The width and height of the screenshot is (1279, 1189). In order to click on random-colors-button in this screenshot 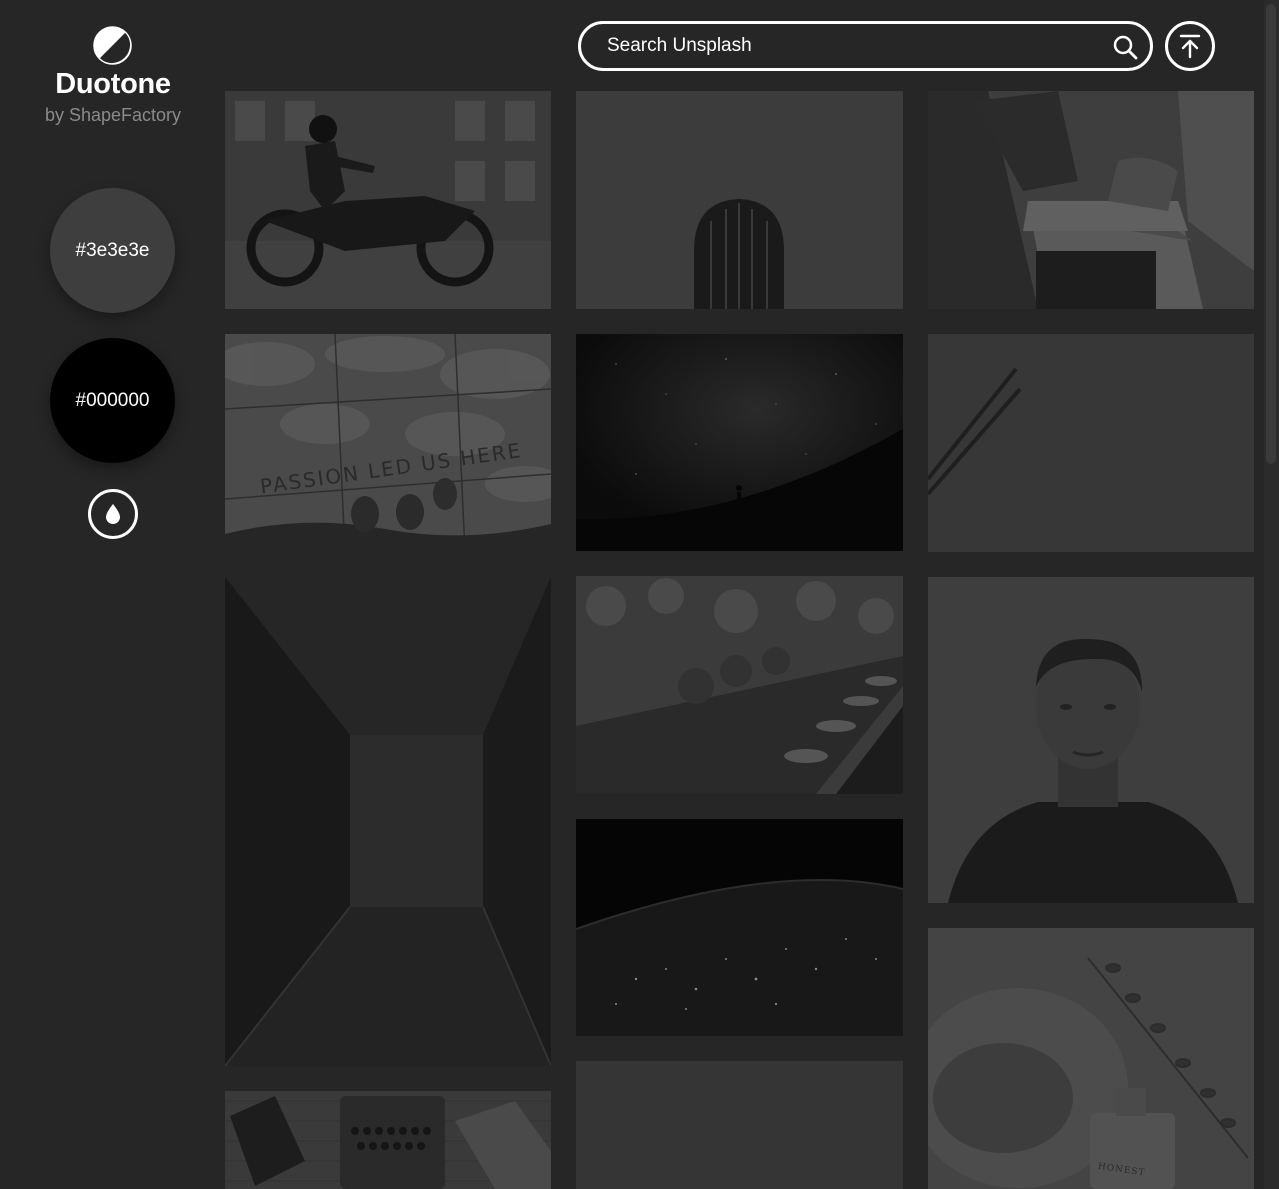, I will do `click(113, 514)`.